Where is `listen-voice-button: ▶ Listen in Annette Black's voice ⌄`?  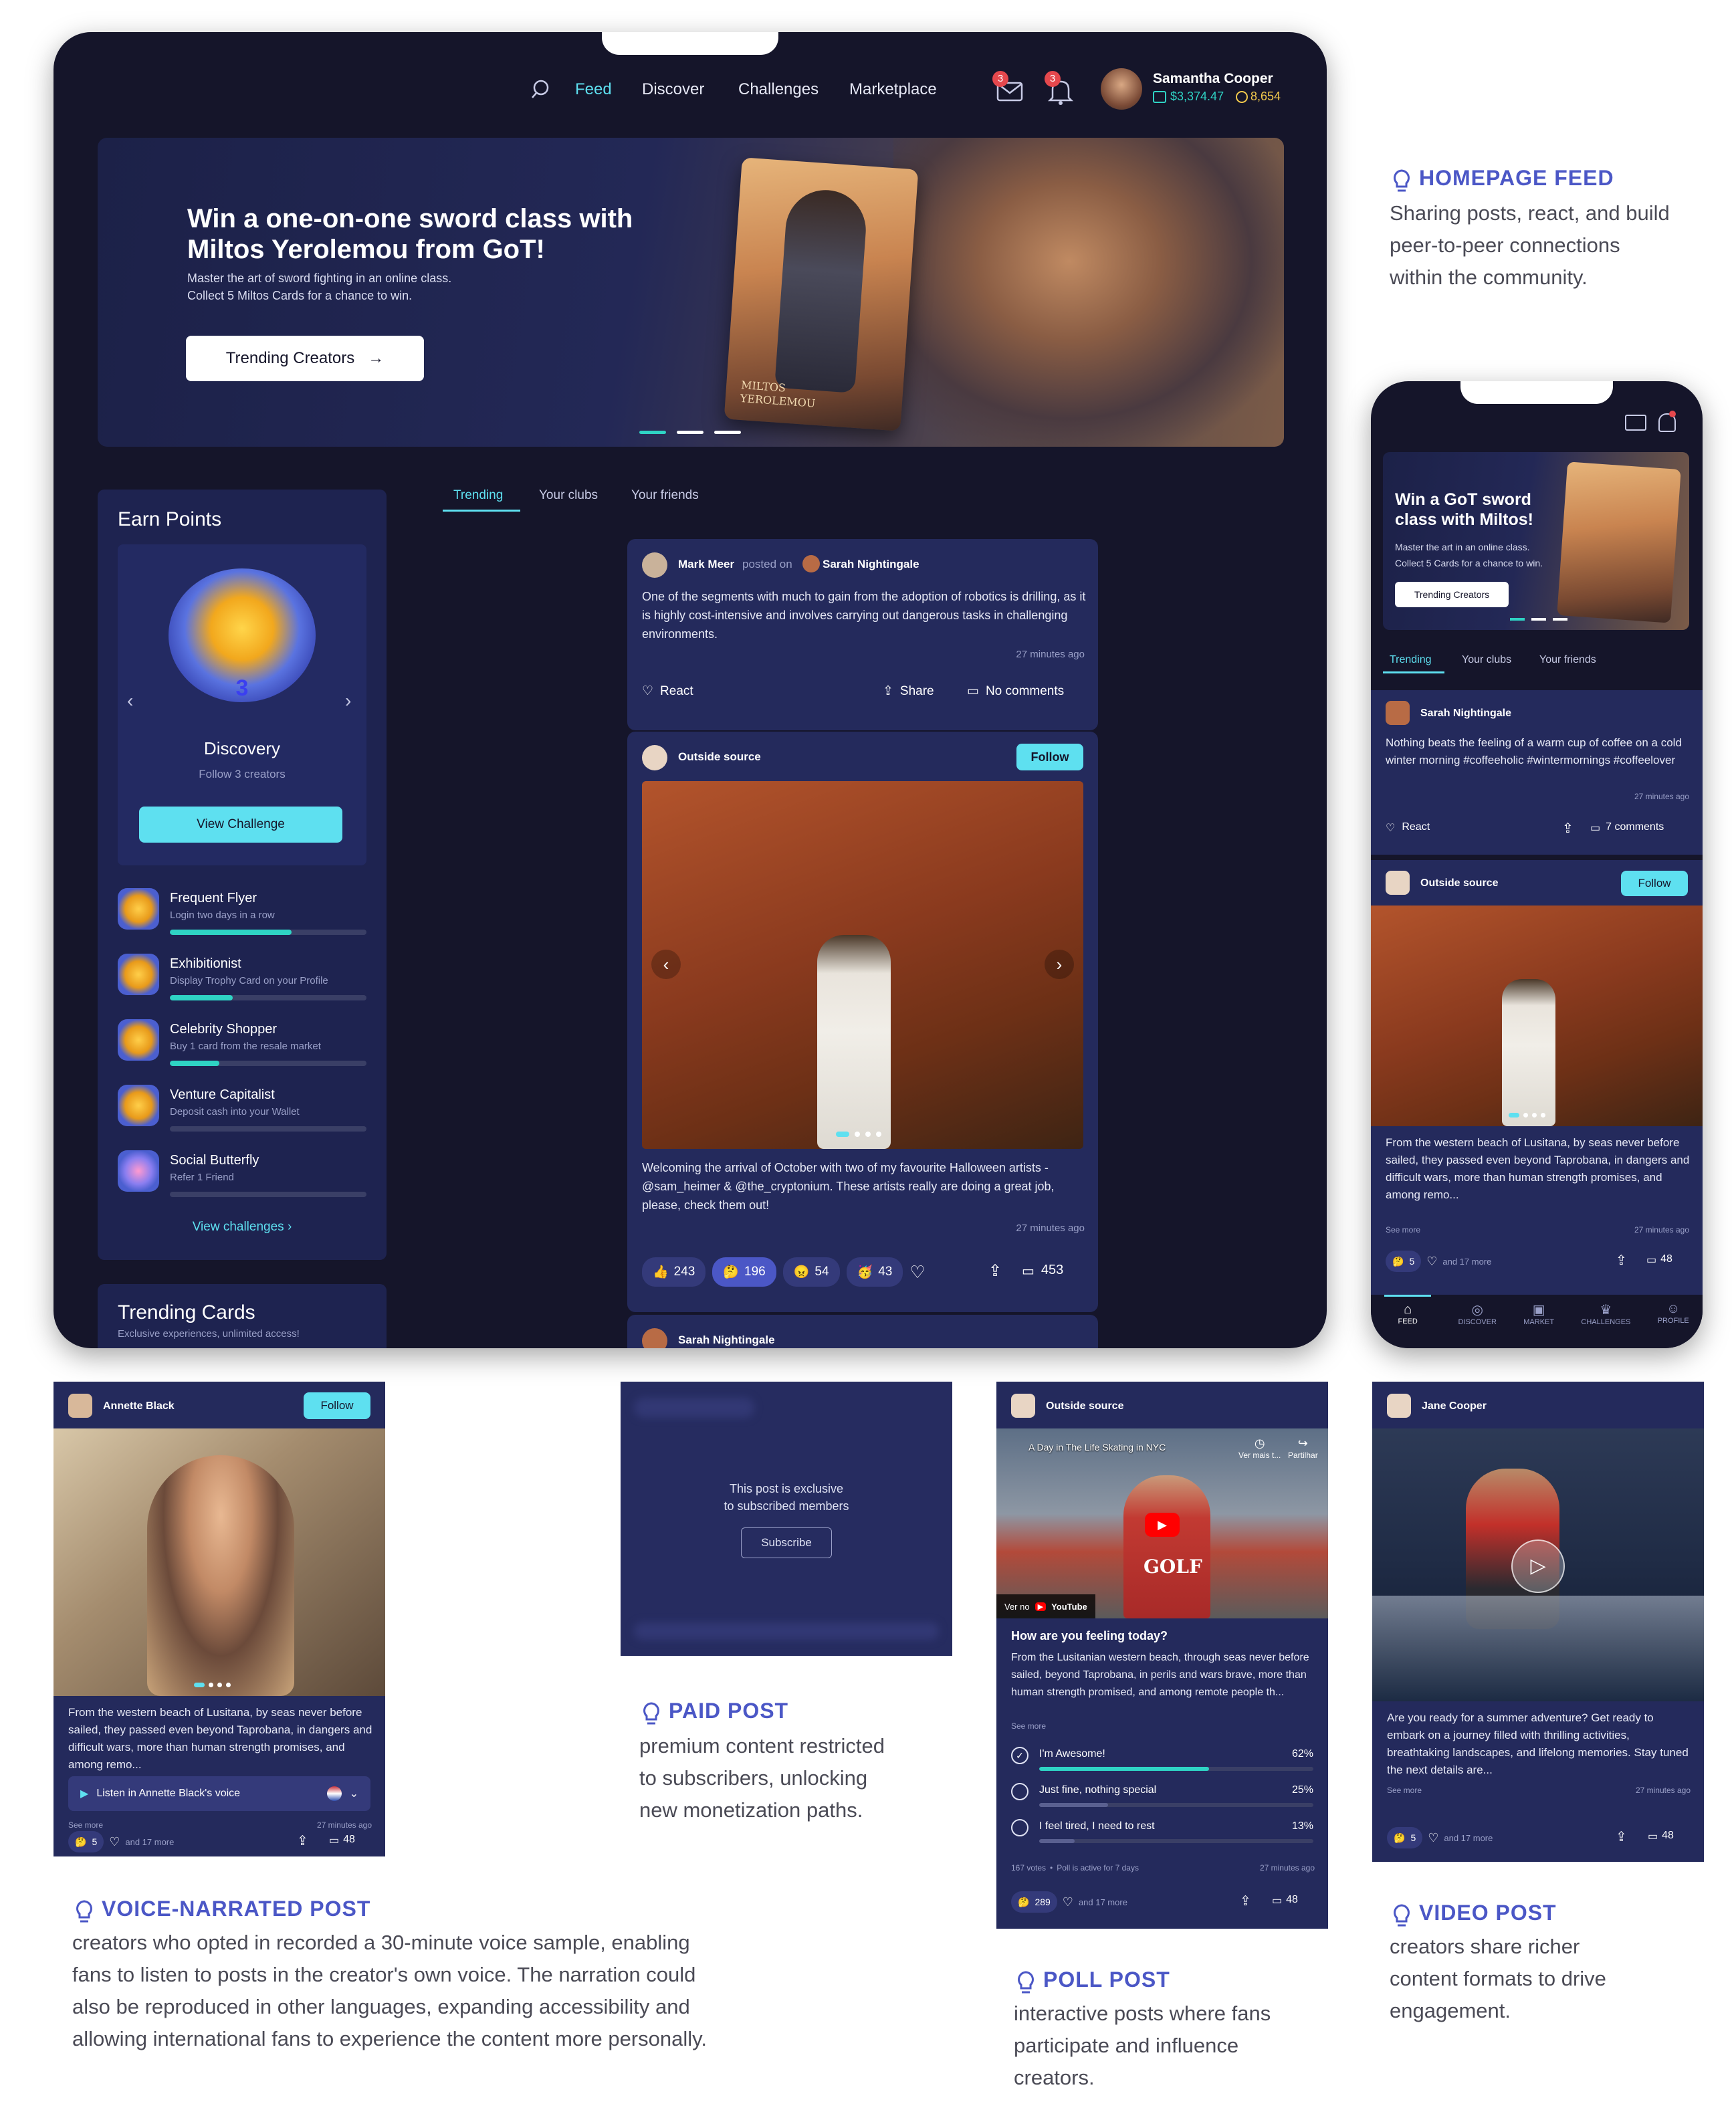
listen-voice-button: ▶ Listen in Annette Black's voice ⌄ is located at coordinates (219, 1793).